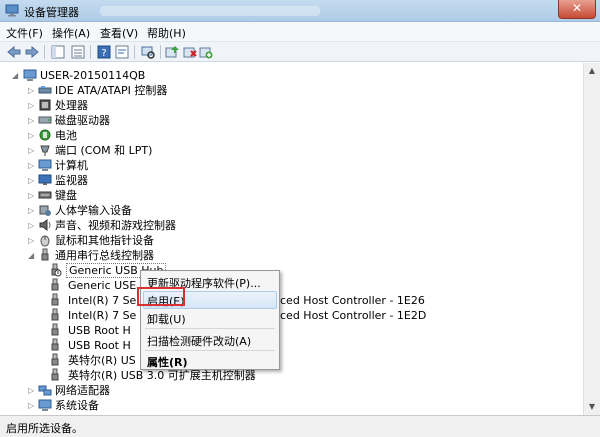 Image resolution: width=600 pixels, height=437 pixels. Describe the element at coordinates (162, 75) in the screenshot. I see `tree-root: ◢ USER-20150114QB` at that location.